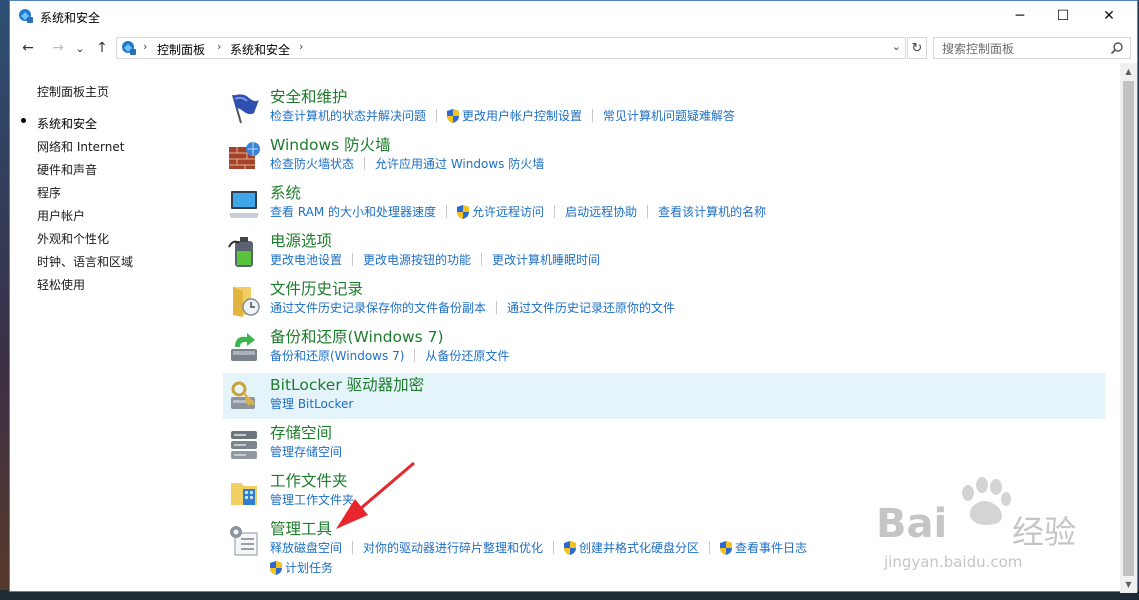 This screenshot has height=600, width=1139. Describe the element at coordinates (917, 48) in the screenshot. I see `refresh-button: ↻` at that location.